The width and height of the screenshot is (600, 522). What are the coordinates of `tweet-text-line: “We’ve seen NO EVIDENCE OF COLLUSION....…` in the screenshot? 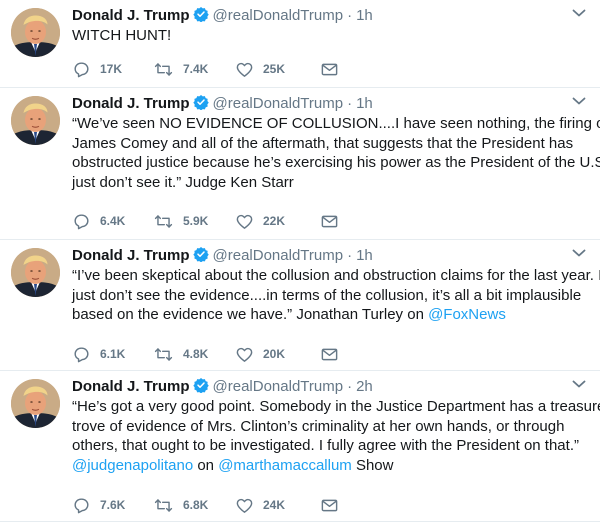 It's located at (336, 124).